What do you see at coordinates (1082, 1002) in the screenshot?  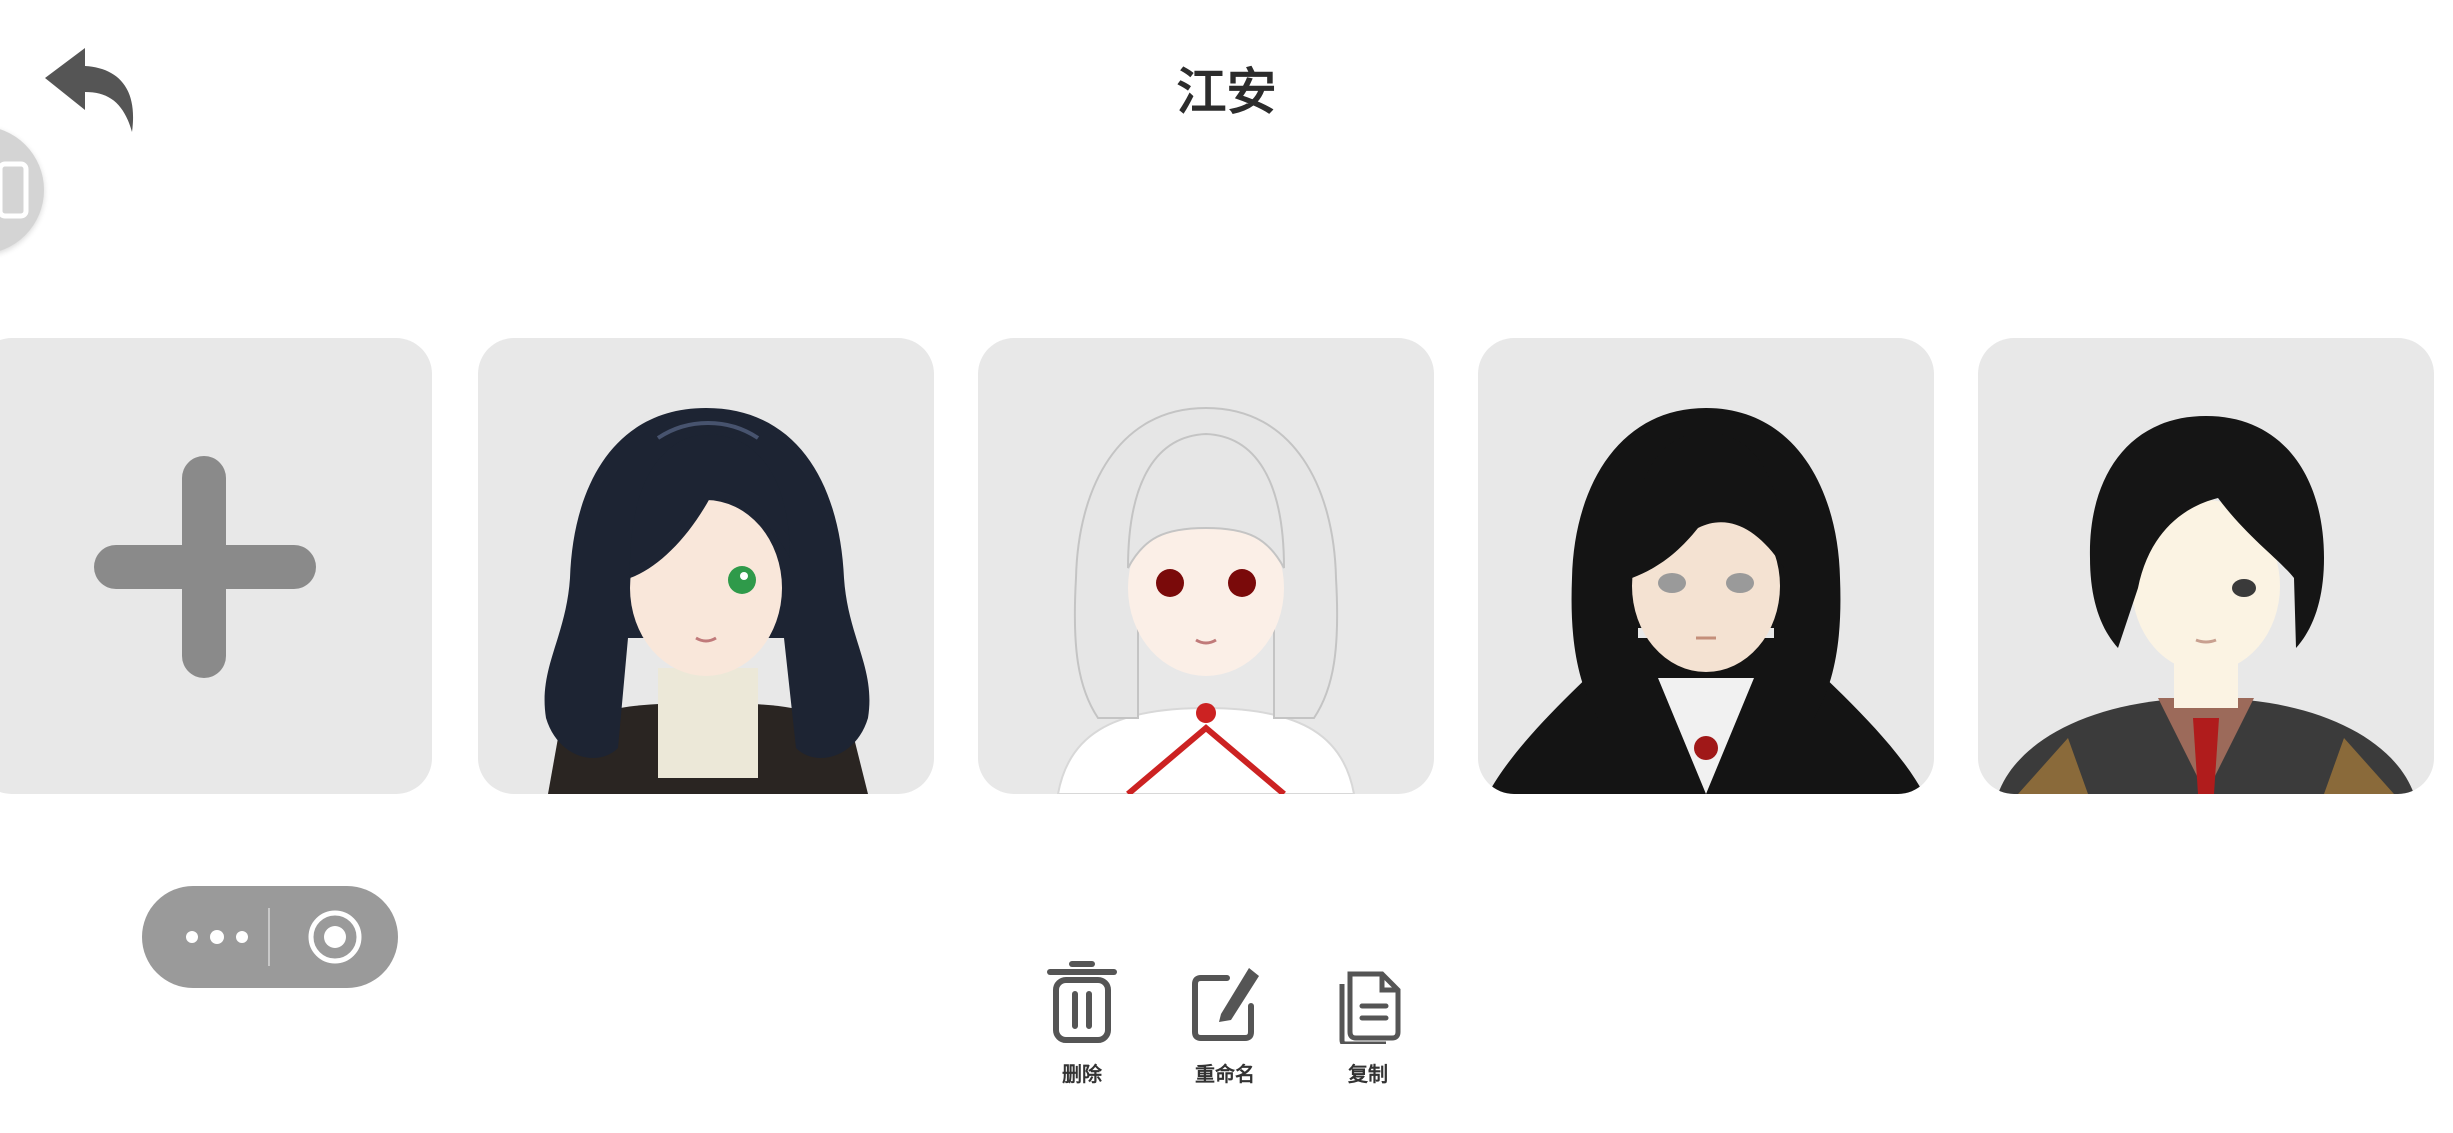 I see `trash-icon` at bounding box center [1082, 1002].